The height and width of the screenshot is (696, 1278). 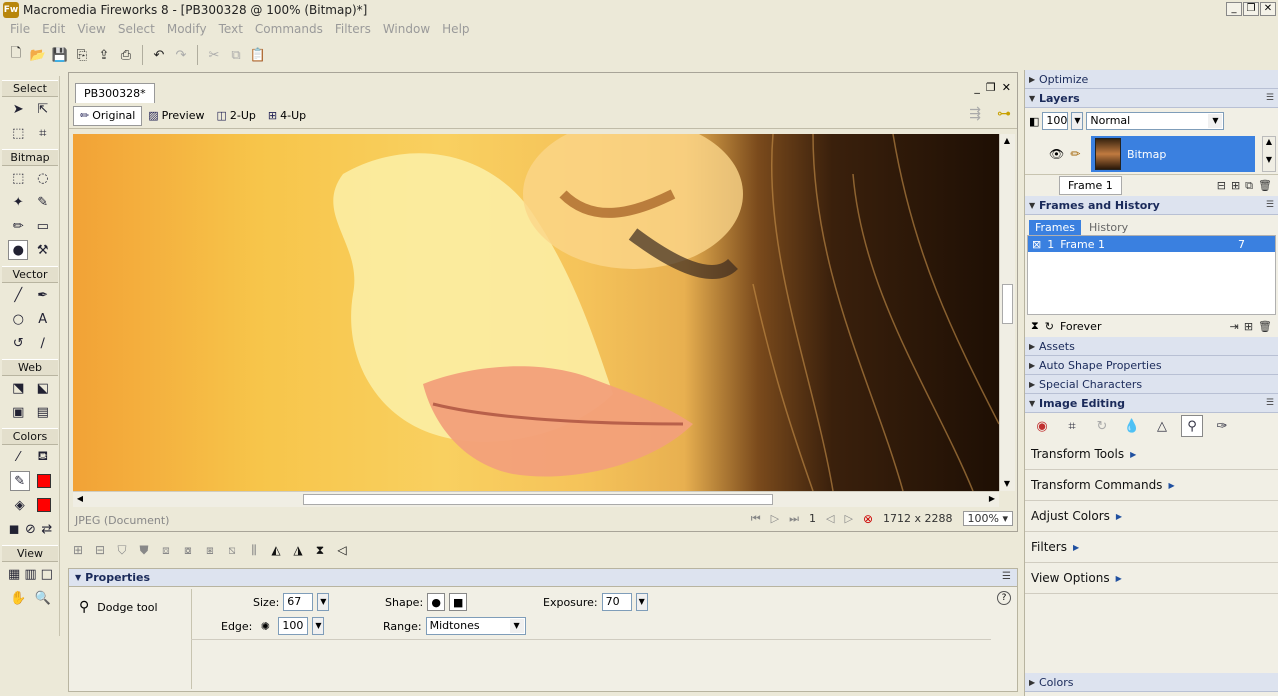 What do you see at coordinates (1007, 141) in the screenshot?
I see `scroll-up-arrow: ▲` at bounding box center [1007, 141].